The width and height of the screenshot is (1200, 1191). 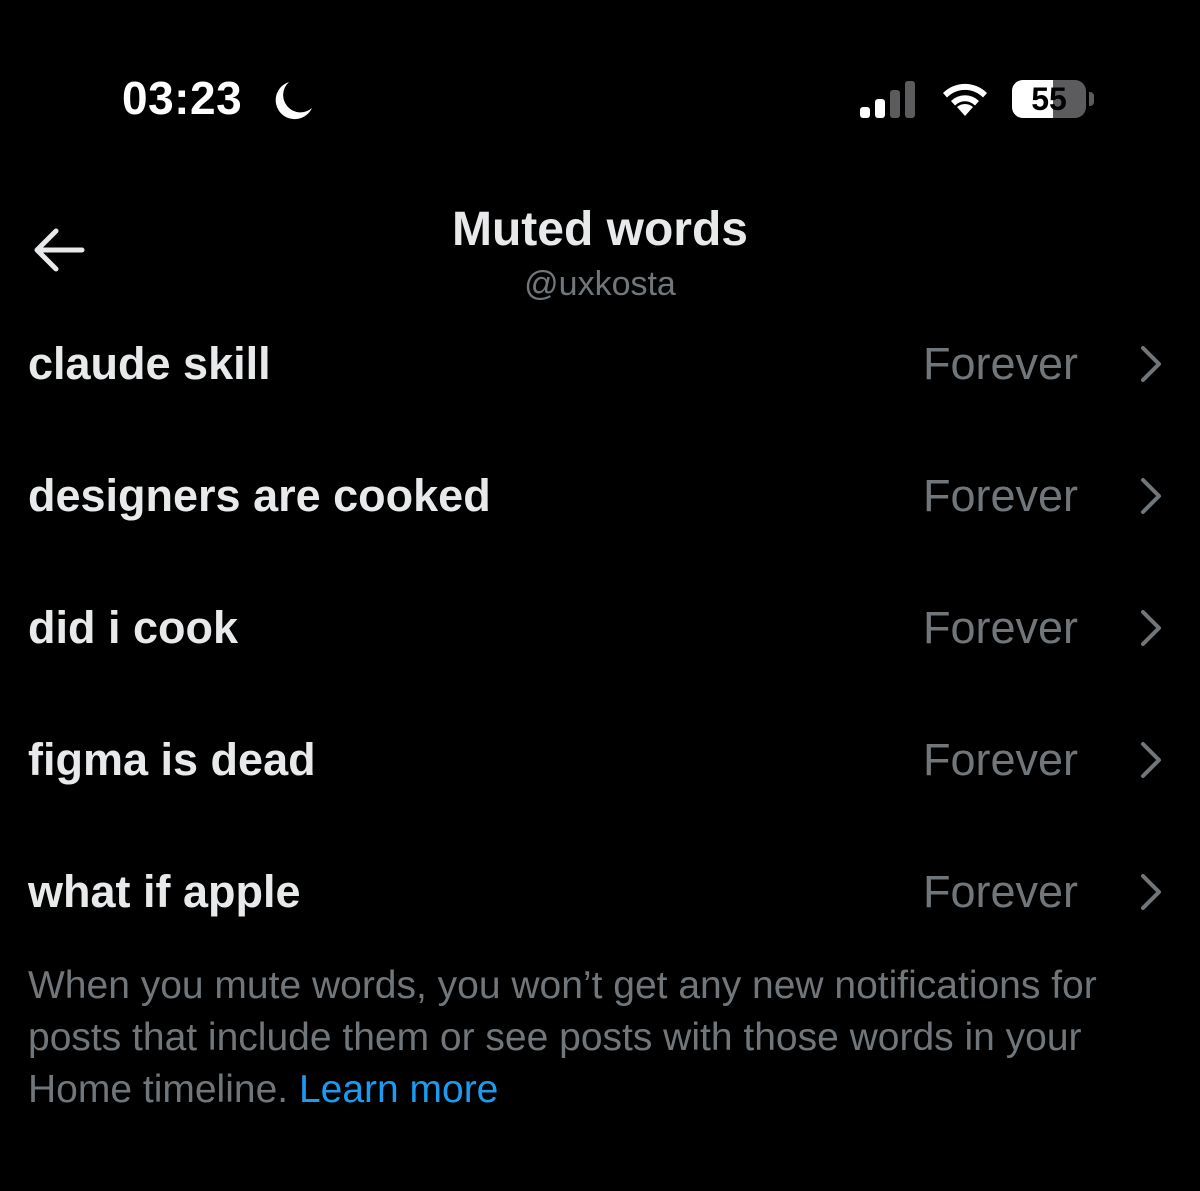 What do you see at coordinates (1049, 99) in the screenshot?
I see `battery-level: 55` at bounding box center [1049, 99].